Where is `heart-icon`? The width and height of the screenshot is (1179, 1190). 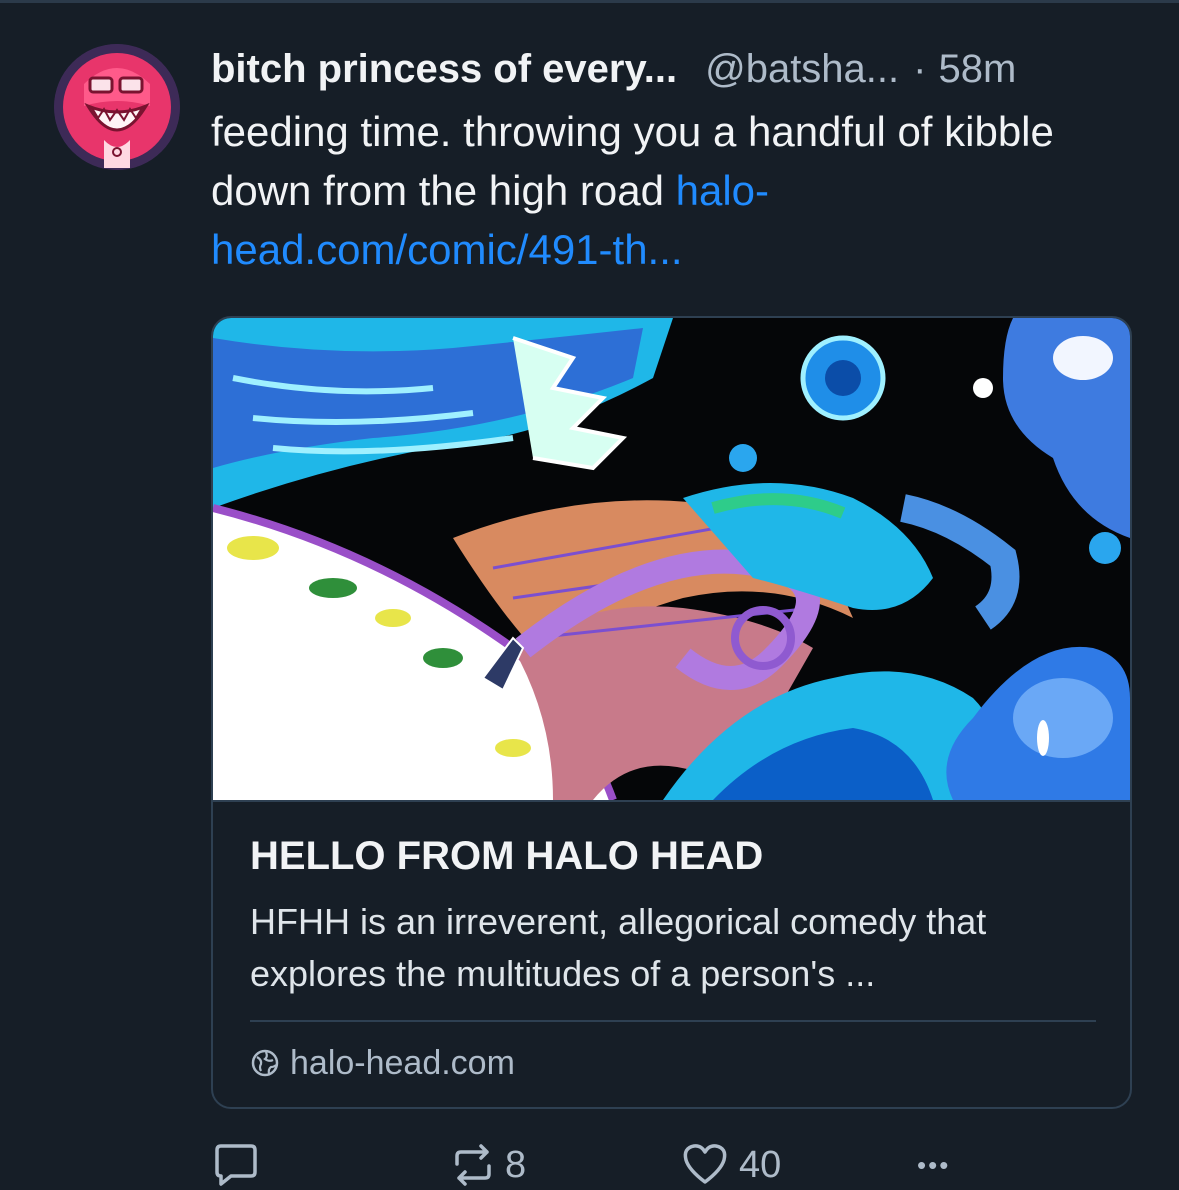
heart-icon is located at coordinates (705, 1164).